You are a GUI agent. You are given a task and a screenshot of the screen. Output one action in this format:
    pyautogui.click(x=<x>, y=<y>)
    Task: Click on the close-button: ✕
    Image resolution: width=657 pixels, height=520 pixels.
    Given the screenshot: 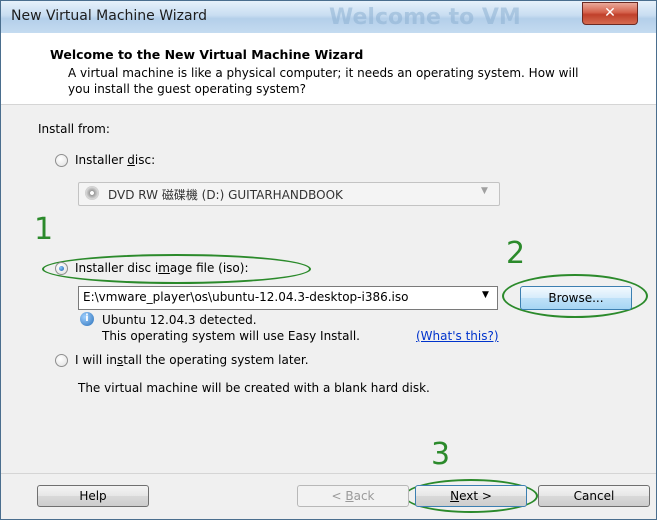 What is the action you would take?
    pyautogui.click(x=610, y=13)
    